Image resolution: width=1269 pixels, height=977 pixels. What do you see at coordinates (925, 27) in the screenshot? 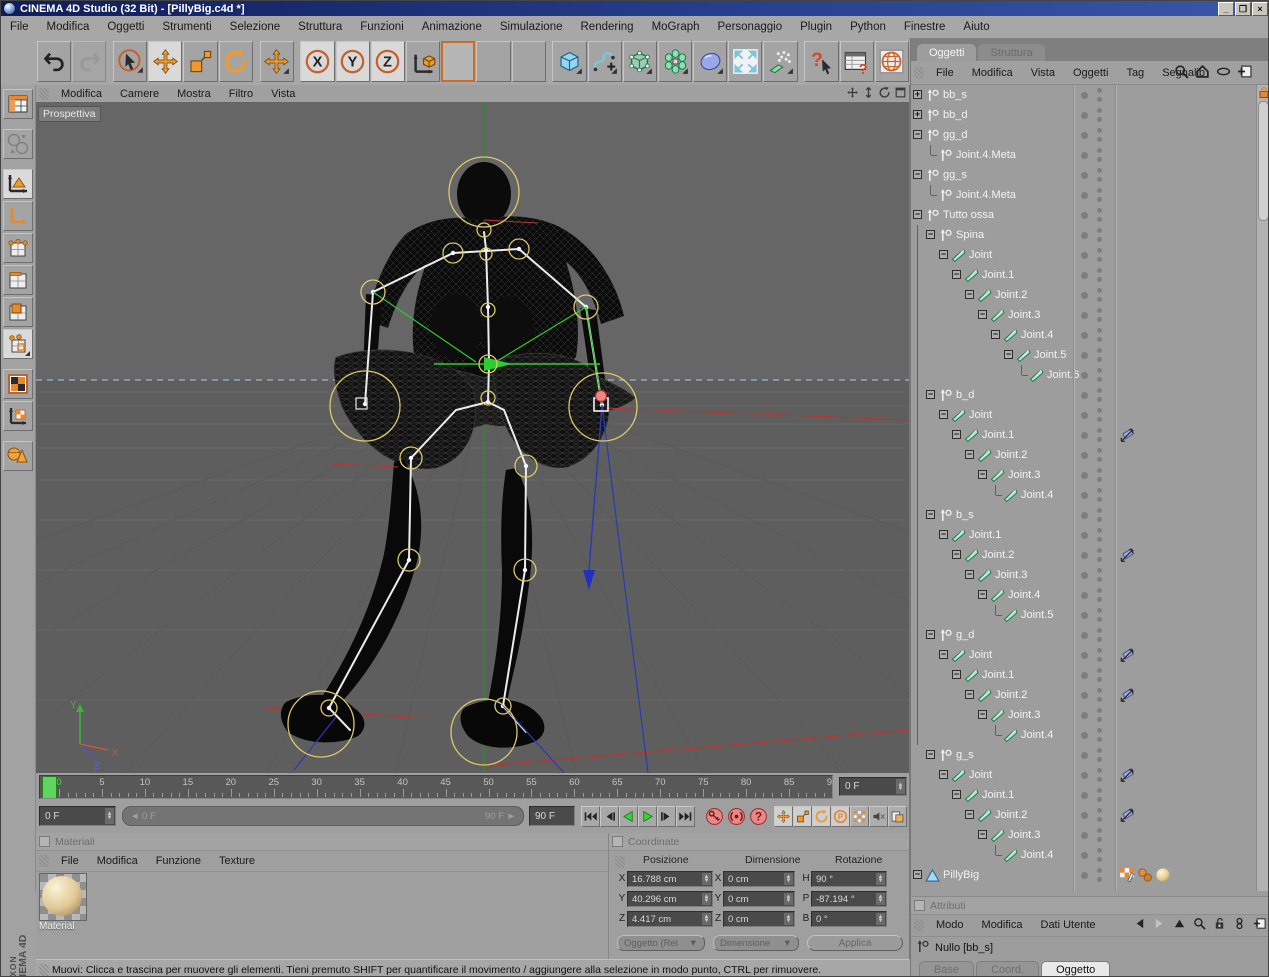
I see `menu-finestre: Finestre` at bounding box center [925, 27].